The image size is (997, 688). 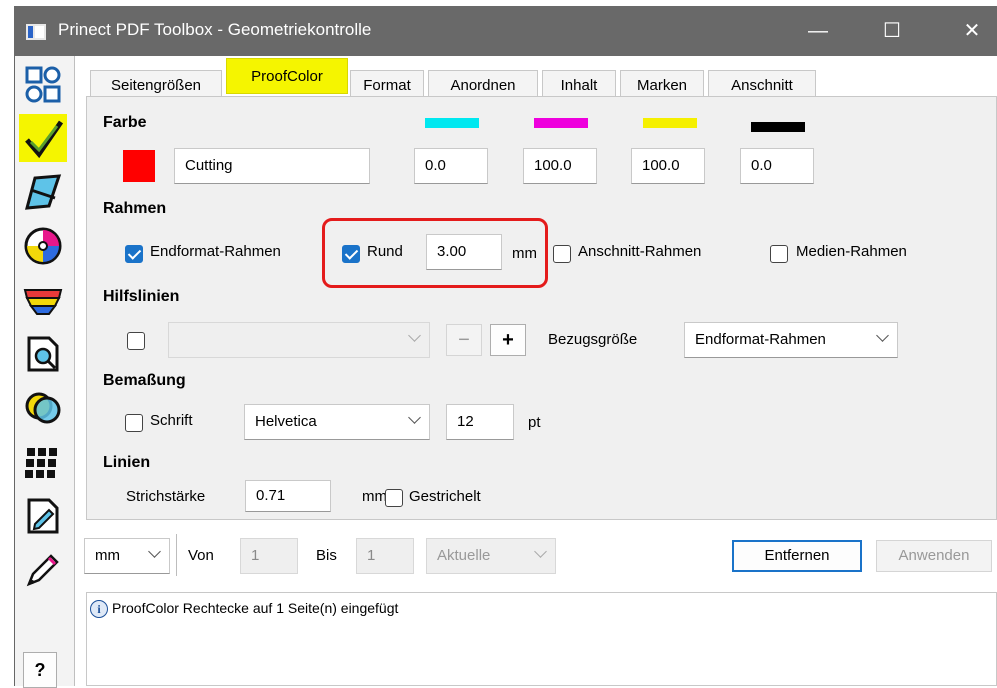 What do you see at coordinates (141, 296) in the screenshot?
I see `hilfslinien-heading: Hilfslinien` at bounding box center [141, 296].